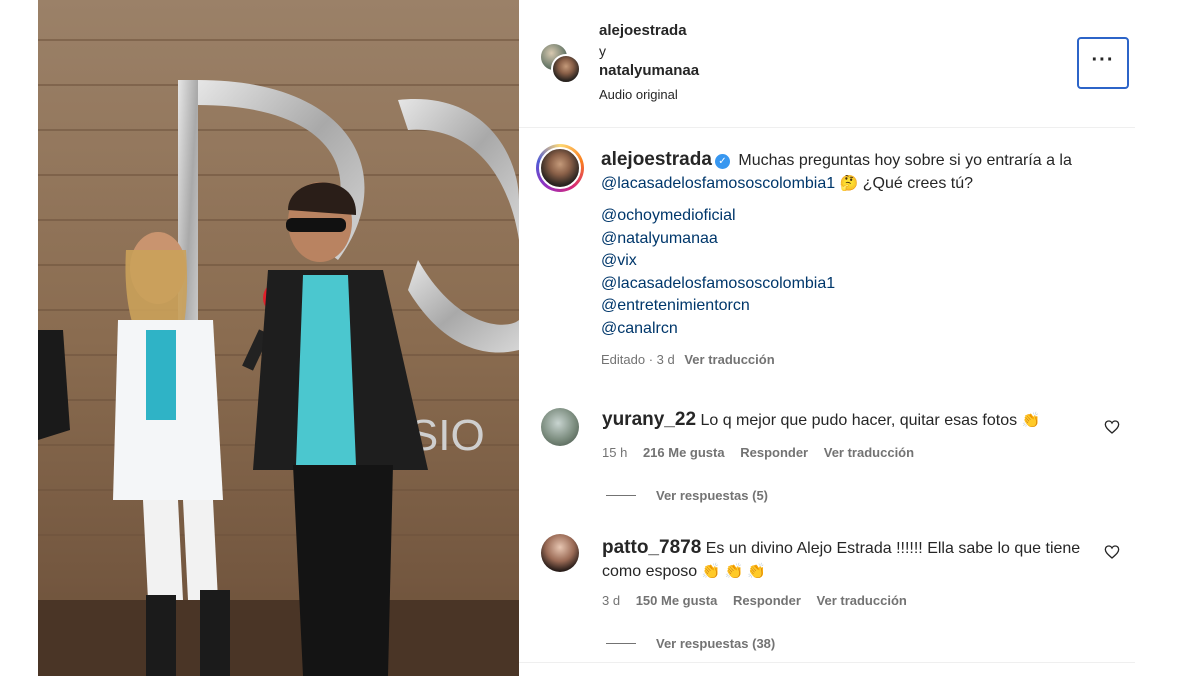  What do you see at coordinates (851, 284) in the screenshot?
I see `mention-link: @lacasadelosfamososcolombia1` at bounding box center [851, 284].